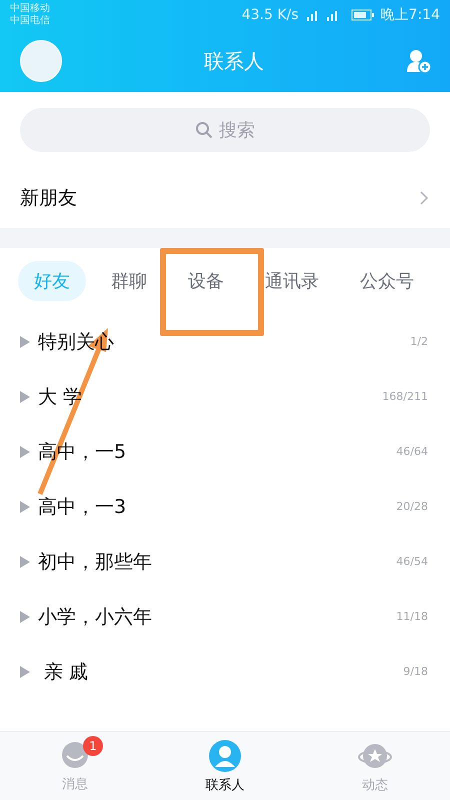 This screenshot has height=800, width=450. Describe the element at coordinates (234, 61) in the screenshot. I see `page-title: 联系人` at that location.